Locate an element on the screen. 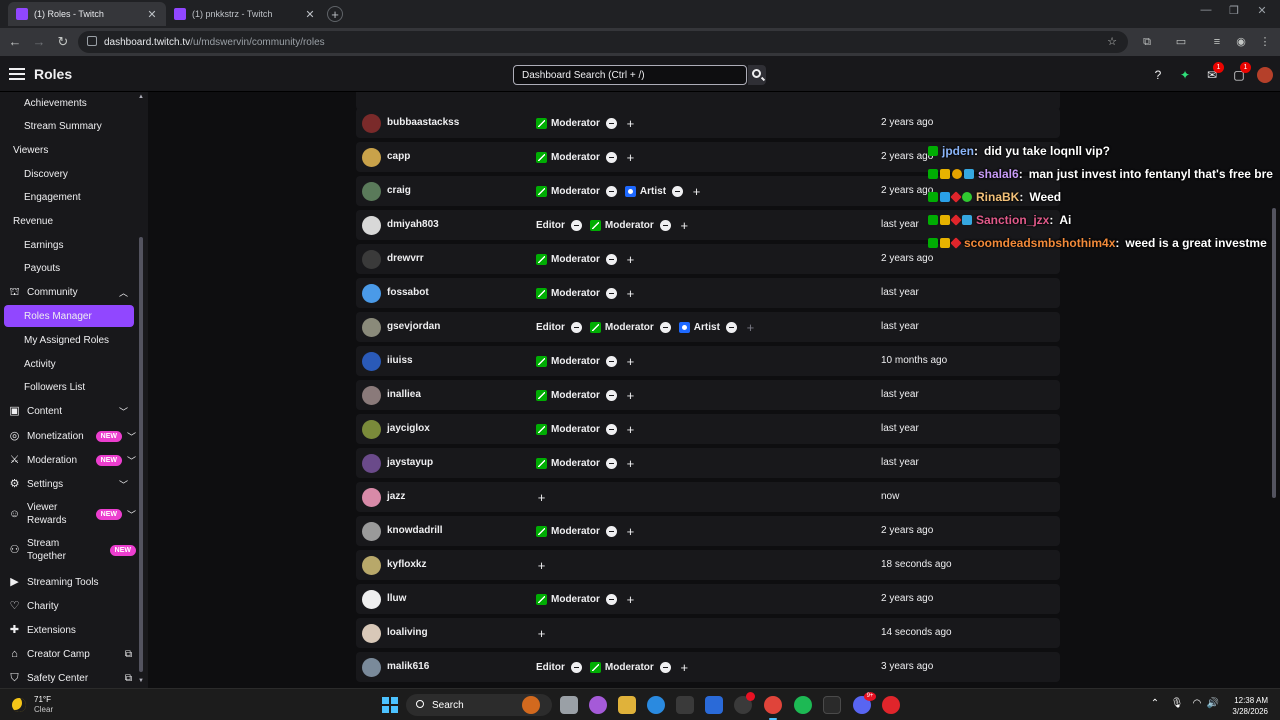  back-icon: ← is located at coordinates (15, 42).